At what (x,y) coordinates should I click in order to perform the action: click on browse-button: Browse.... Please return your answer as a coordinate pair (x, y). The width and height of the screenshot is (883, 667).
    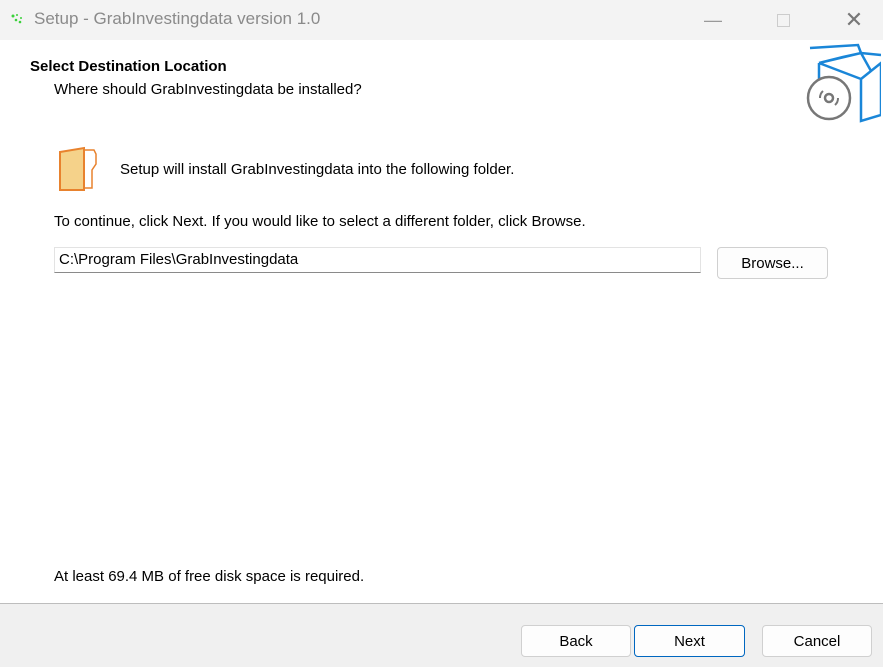
    Looking at the image, I should click on (772, 263).